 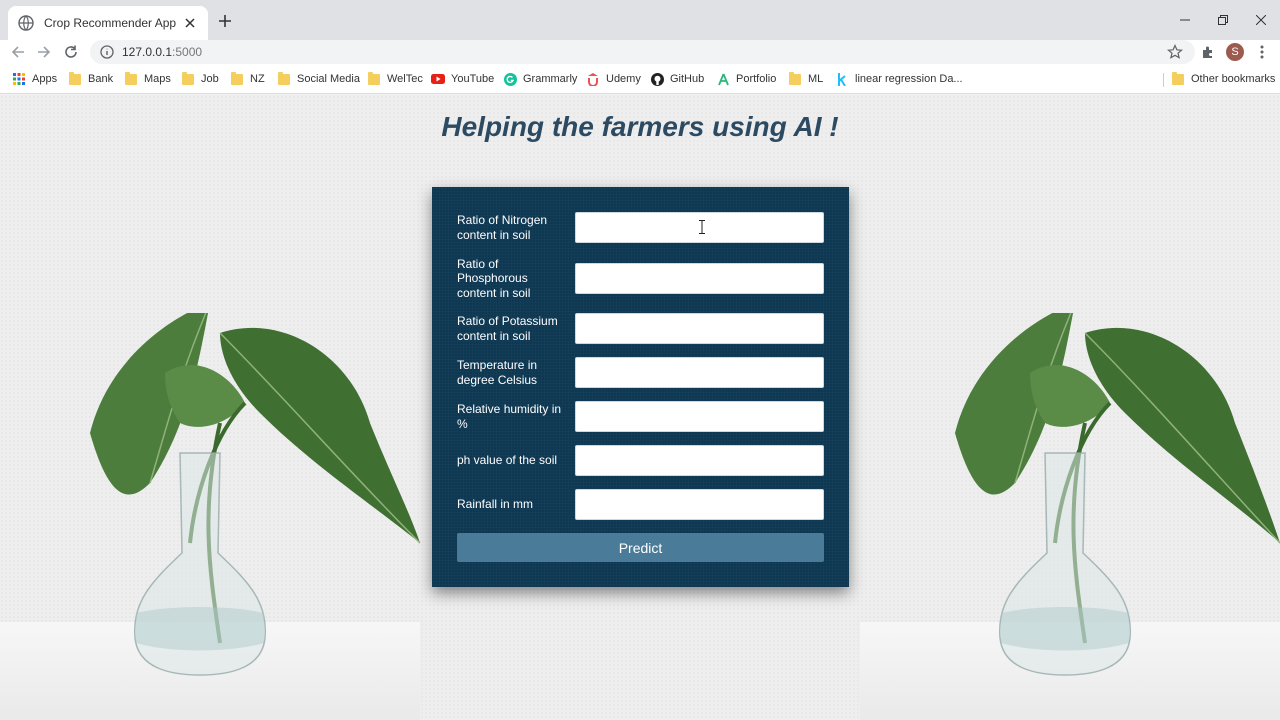 I want to click on bookmark-apps: Apps, so click(x=34, y=79).